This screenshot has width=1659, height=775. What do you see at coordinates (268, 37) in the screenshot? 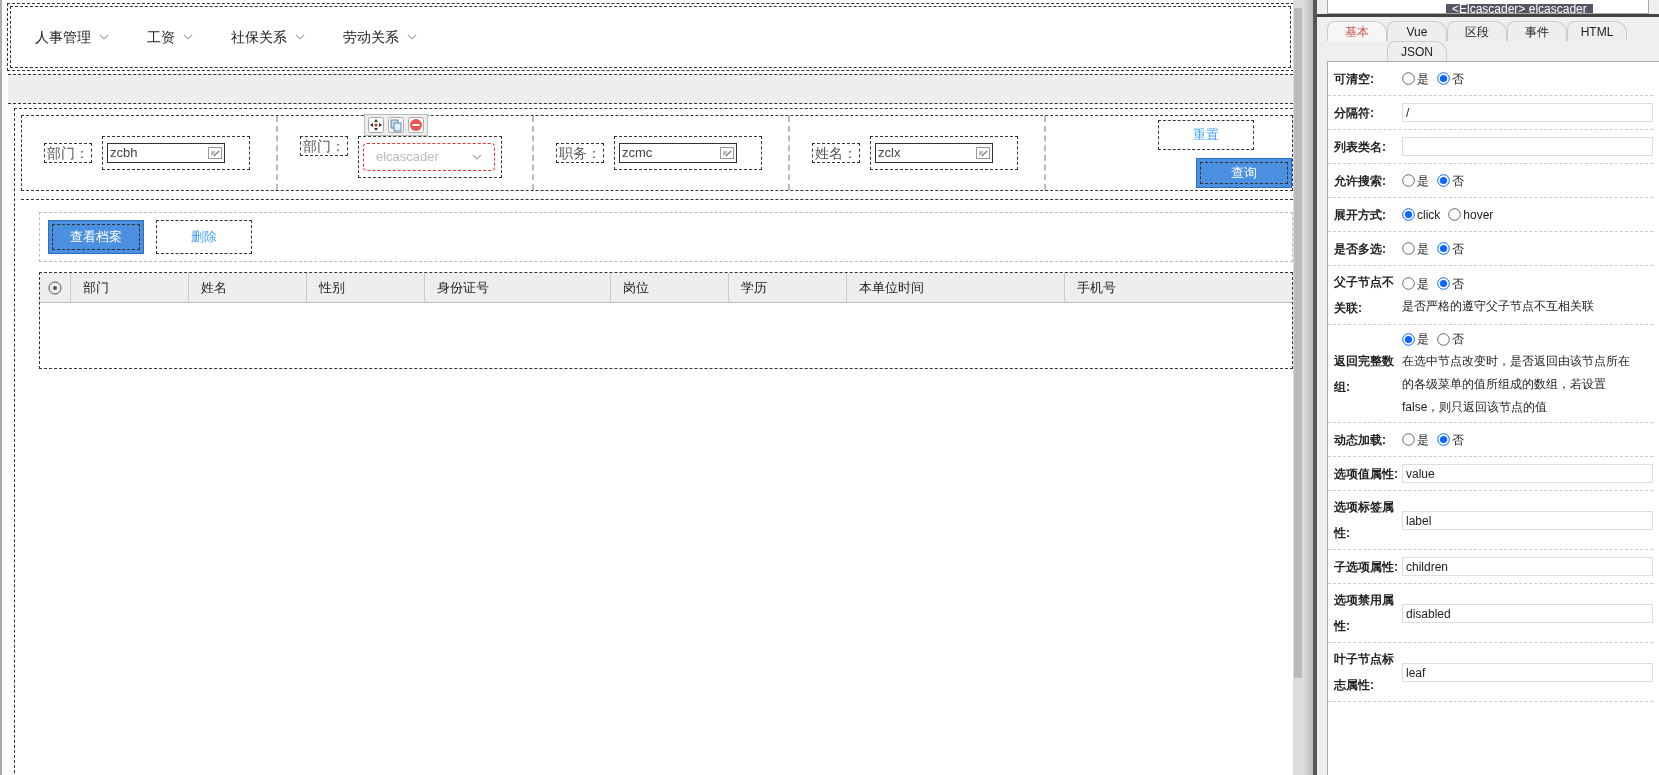
I see `menu-item: 社保关系` at bounding box center [268, 37].